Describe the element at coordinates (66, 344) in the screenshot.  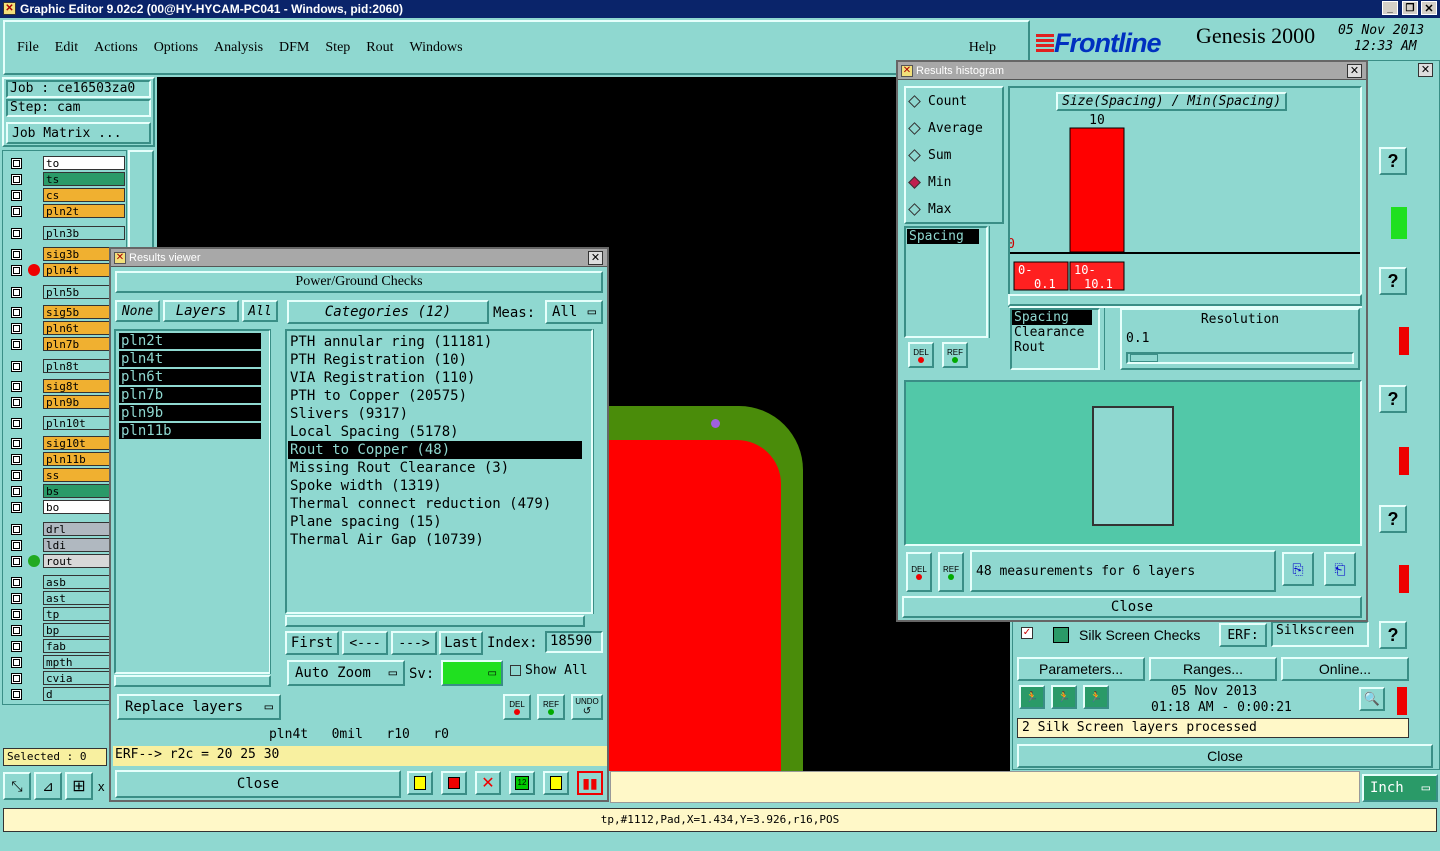
I see `layer-row-pln7b: pln7b` at that location.